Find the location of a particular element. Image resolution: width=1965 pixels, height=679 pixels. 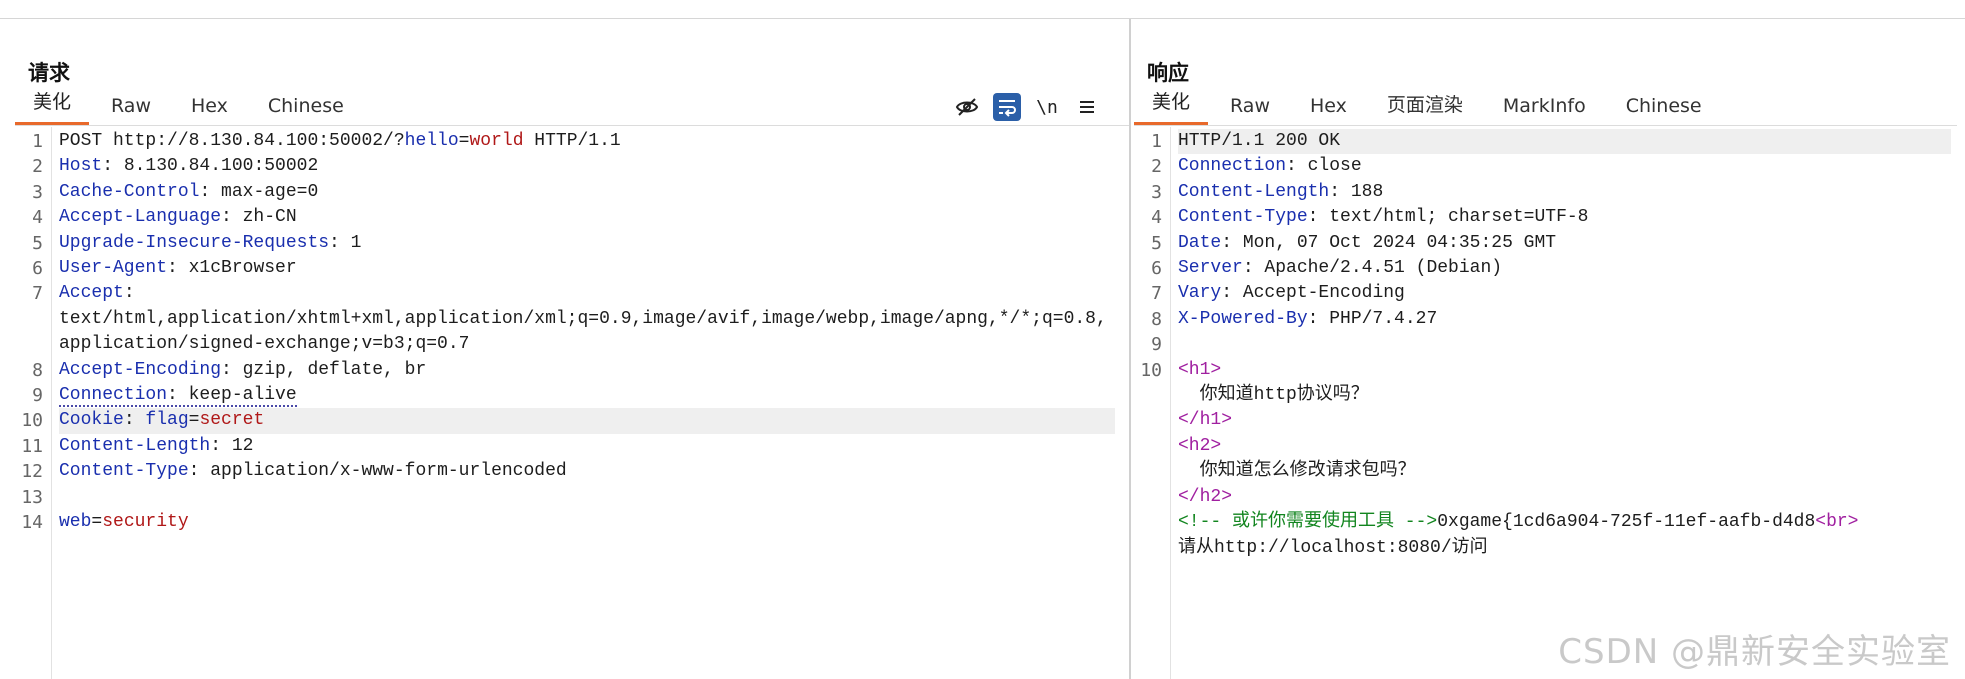

query-param-value: world is located at coordinates (496, 141).